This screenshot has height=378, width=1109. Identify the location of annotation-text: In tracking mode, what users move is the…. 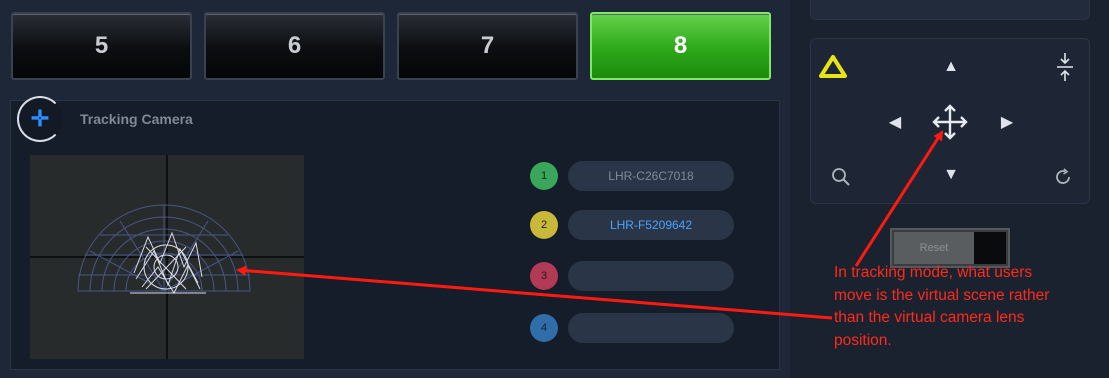
(942, 306).